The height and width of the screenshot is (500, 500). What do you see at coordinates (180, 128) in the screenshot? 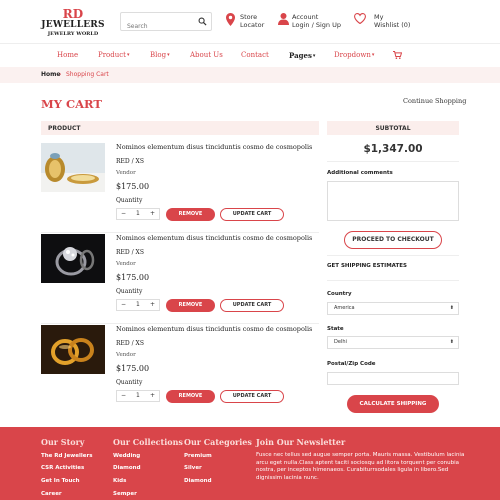
I see `product-column-header: PRODUCT` at bounding box center [180, 128].